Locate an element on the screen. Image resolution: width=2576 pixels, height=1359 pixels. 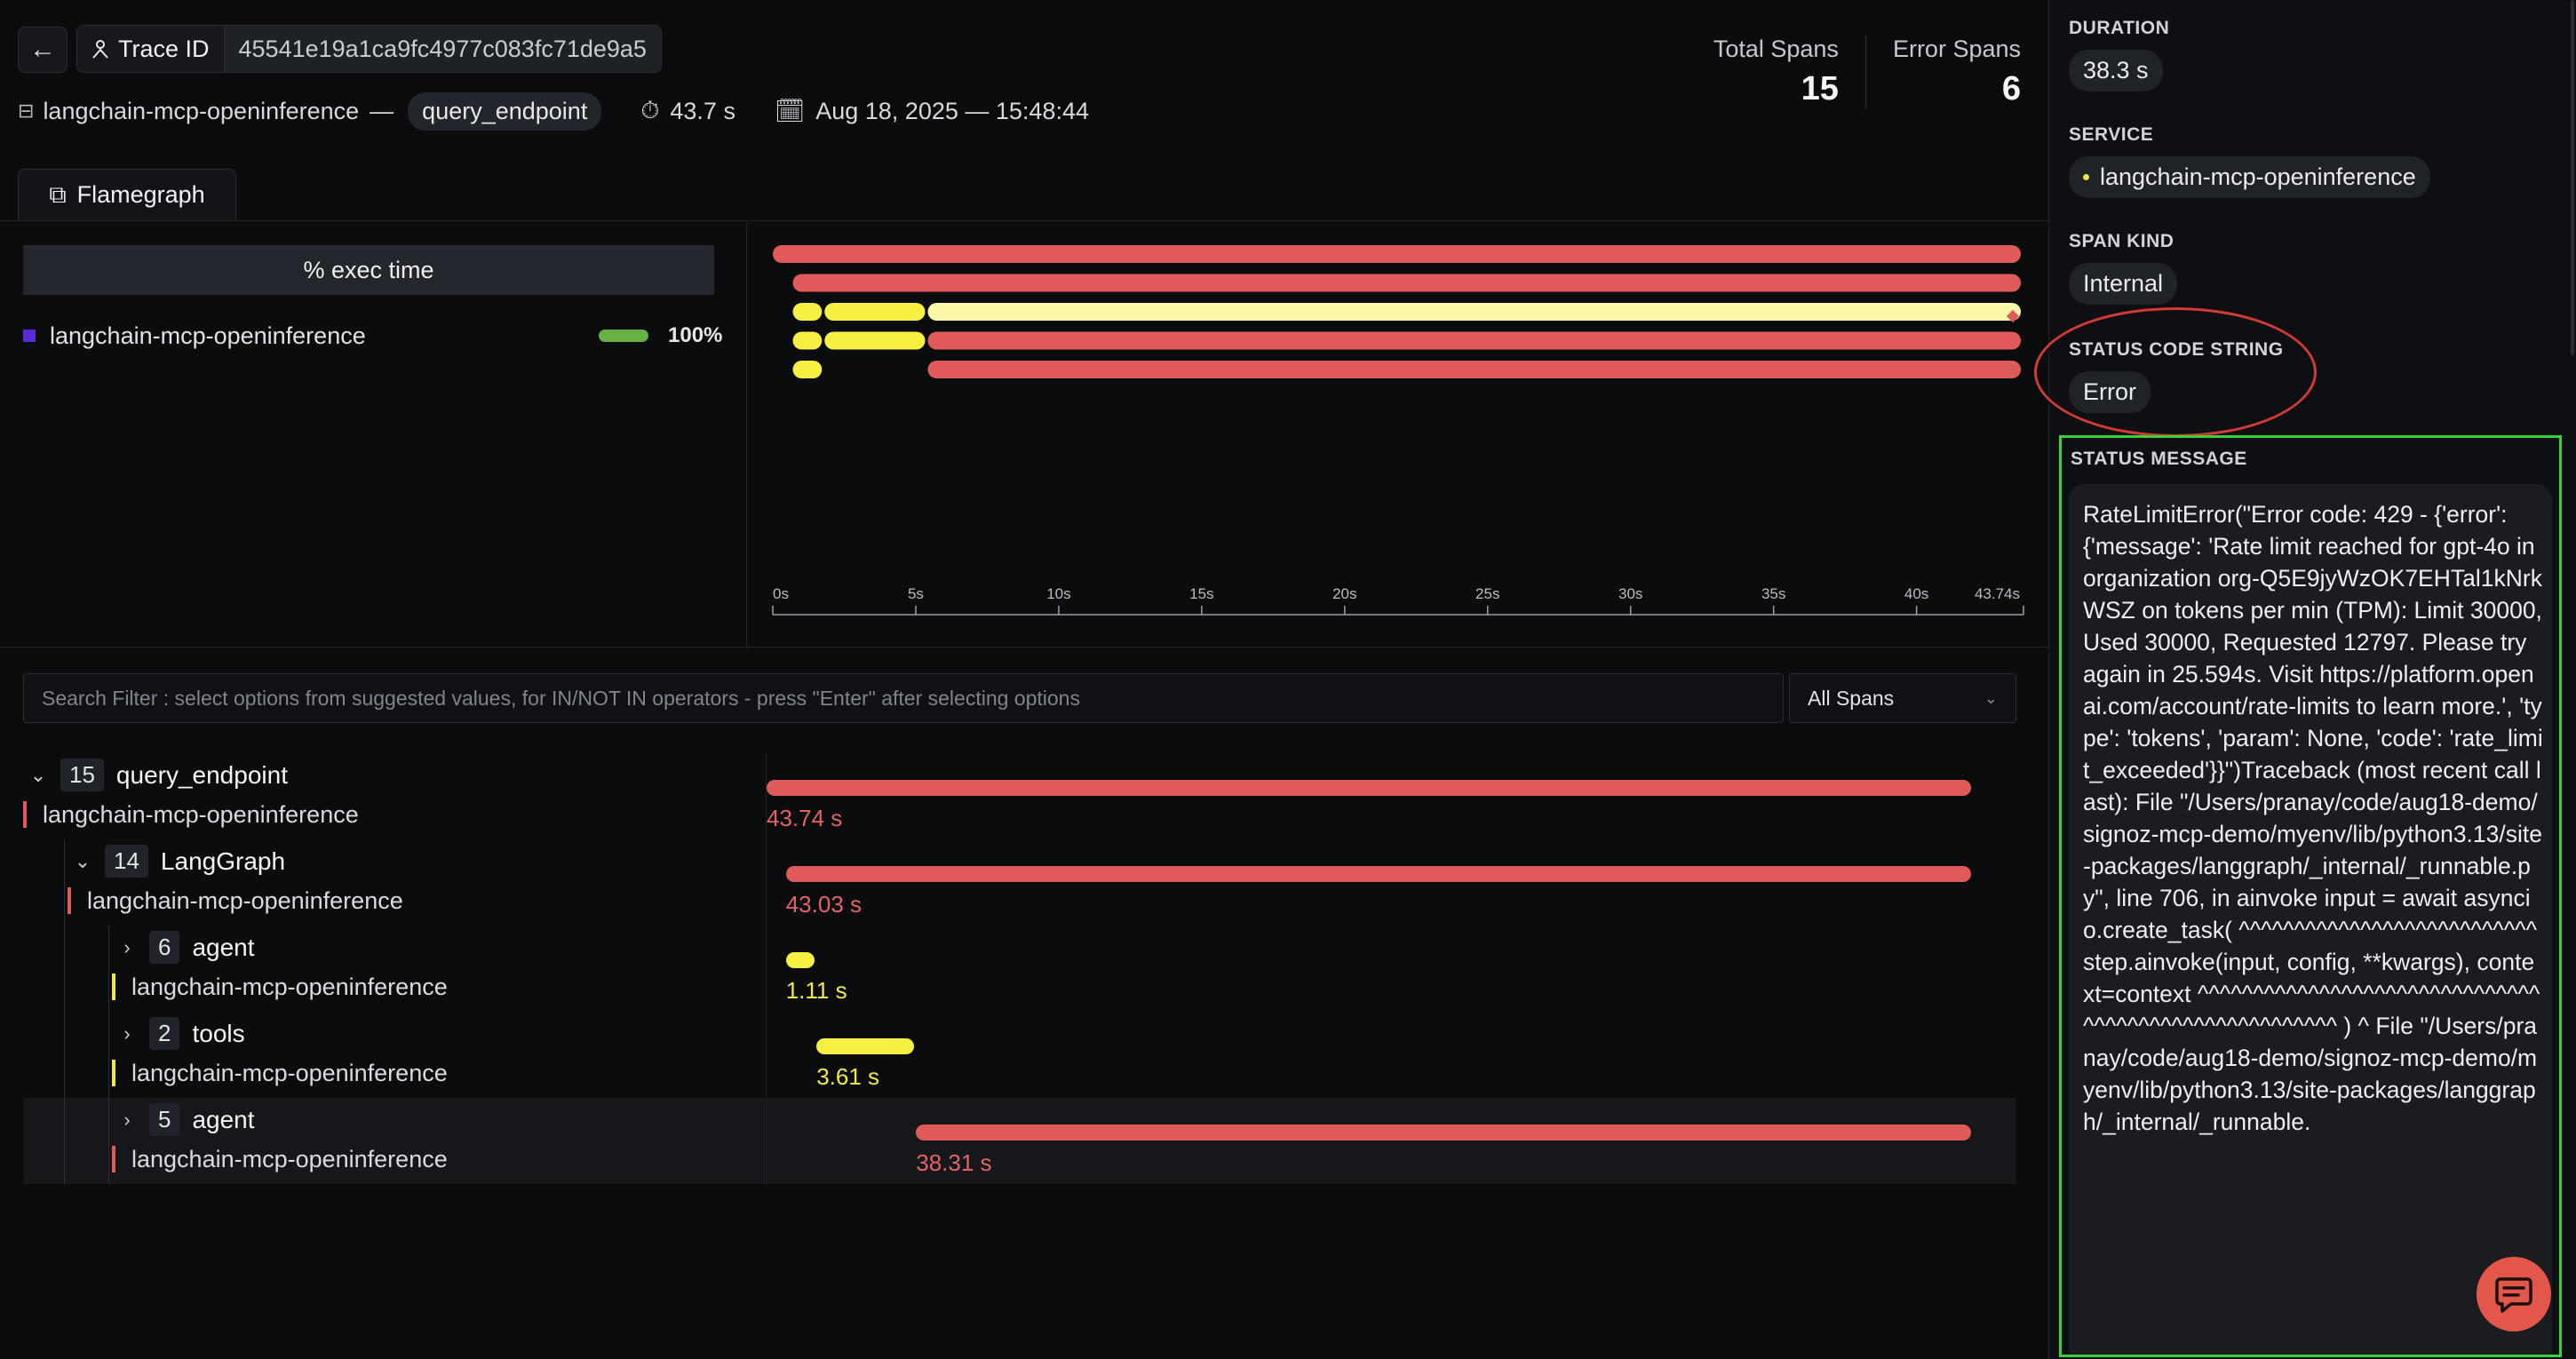
axis-tick-label: 0s is located at coordinates (781, 593).